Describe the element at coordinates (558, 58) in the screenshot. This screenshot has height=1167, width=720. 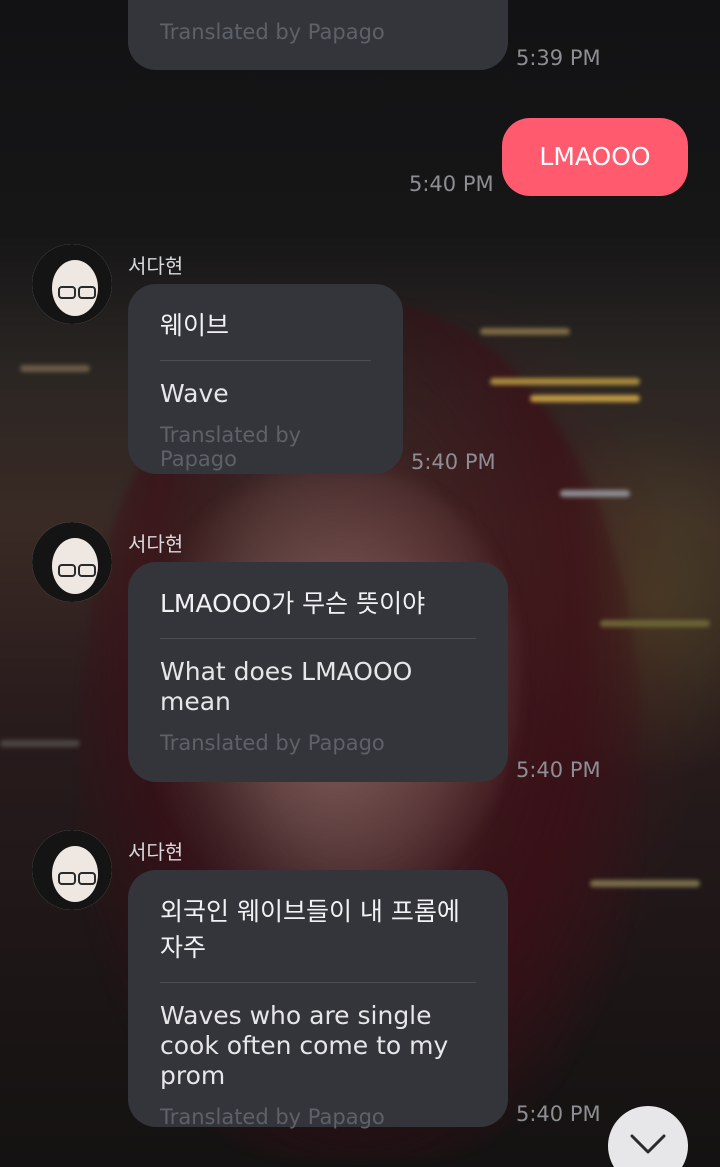
I see `message-time: 5:39 PM` at that location.